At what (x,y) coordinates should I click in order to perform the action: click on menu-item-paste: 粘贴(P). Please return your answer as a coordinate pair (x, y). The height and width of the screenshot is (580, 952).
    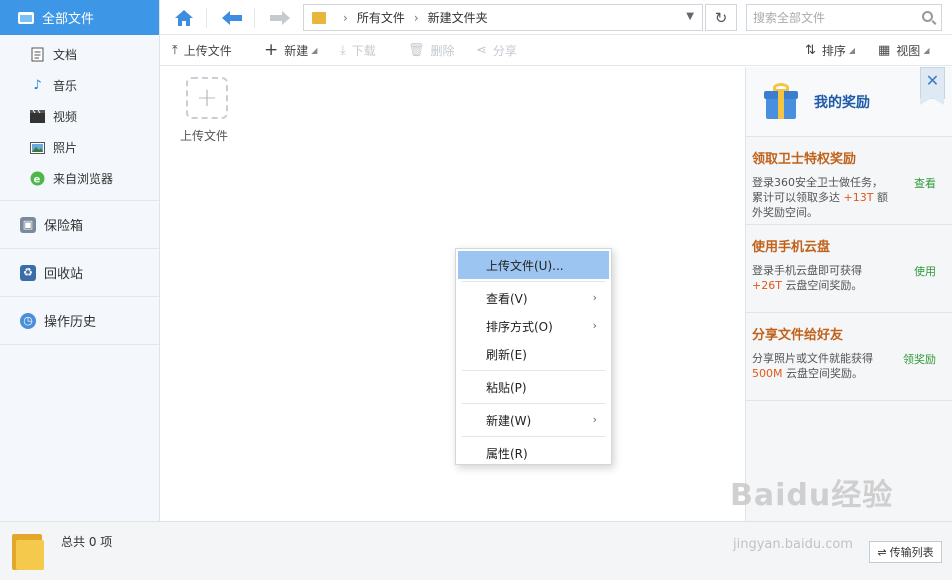
    Looking at the image, I should click on (533, 387).